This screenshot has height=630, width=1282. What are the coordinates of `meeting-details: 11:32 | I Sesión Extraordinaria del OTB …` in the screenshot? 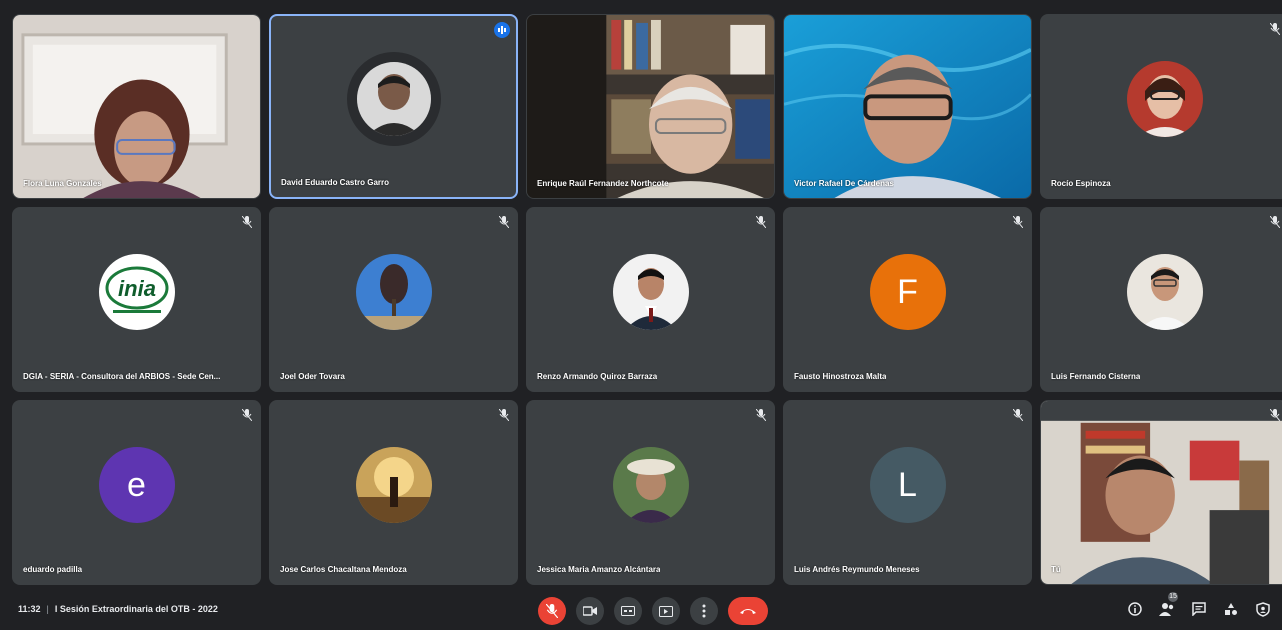 It's located at (118, 609).